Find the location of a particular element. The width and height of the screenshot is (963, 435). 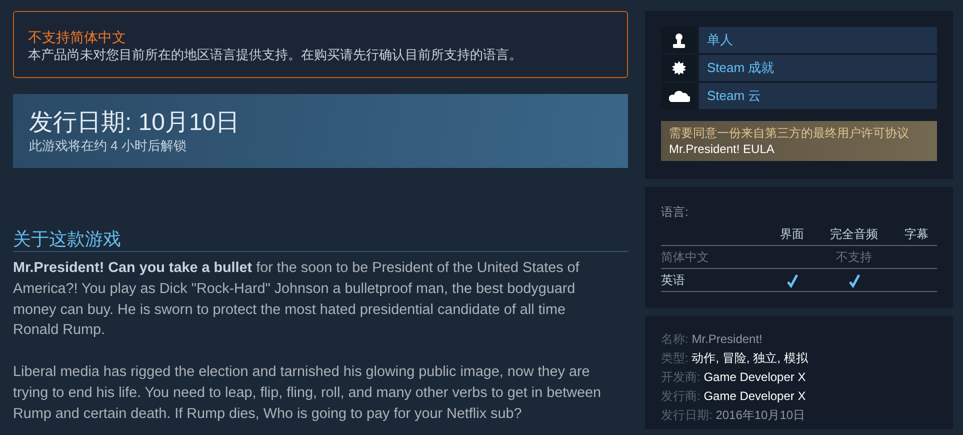

description-paragraph: Liberal media has rigged the election and tarnished his glowing public image, now they are trying to end his life. You need to leap, flip, fling, roll, and many other verbs to get in between Rump and certain death. If Rump dies, Who is going to pay for your Netflix sub? is located at coordinates (307, 393).